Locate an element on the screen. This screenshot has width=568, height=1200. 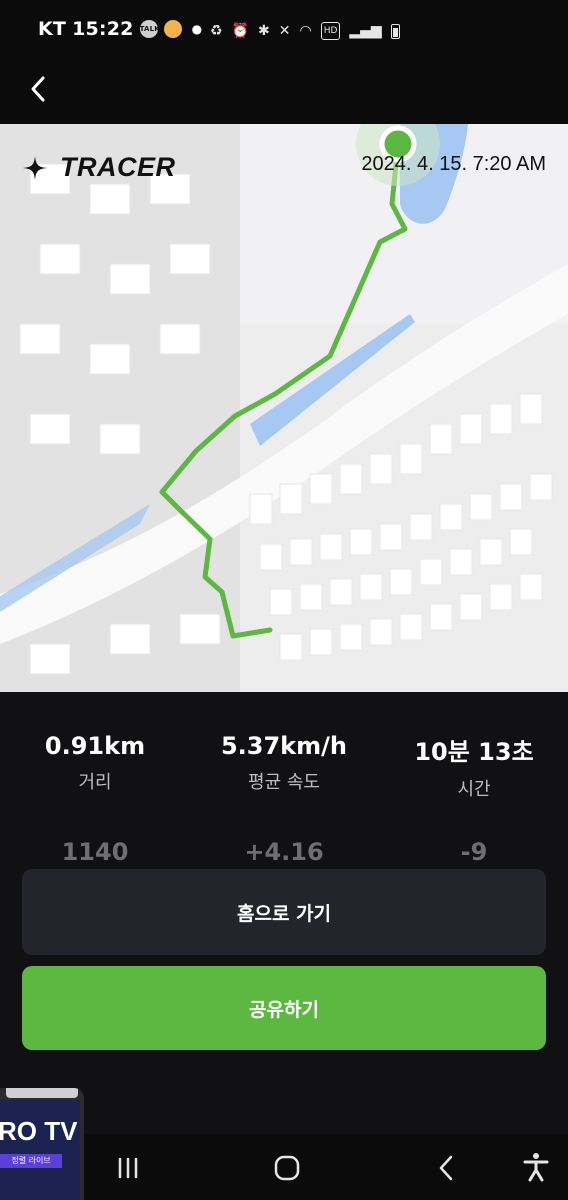
faded-stat: -9 is located at coordinates (474, 852).